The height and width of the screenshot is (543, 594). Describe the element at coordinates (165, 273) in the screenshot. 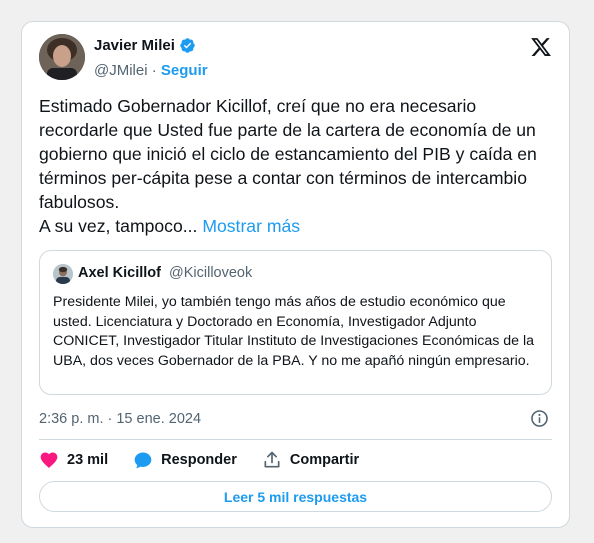

I see `quoted-author-row: Axel Kicillof @Kicilloveok` at that location.